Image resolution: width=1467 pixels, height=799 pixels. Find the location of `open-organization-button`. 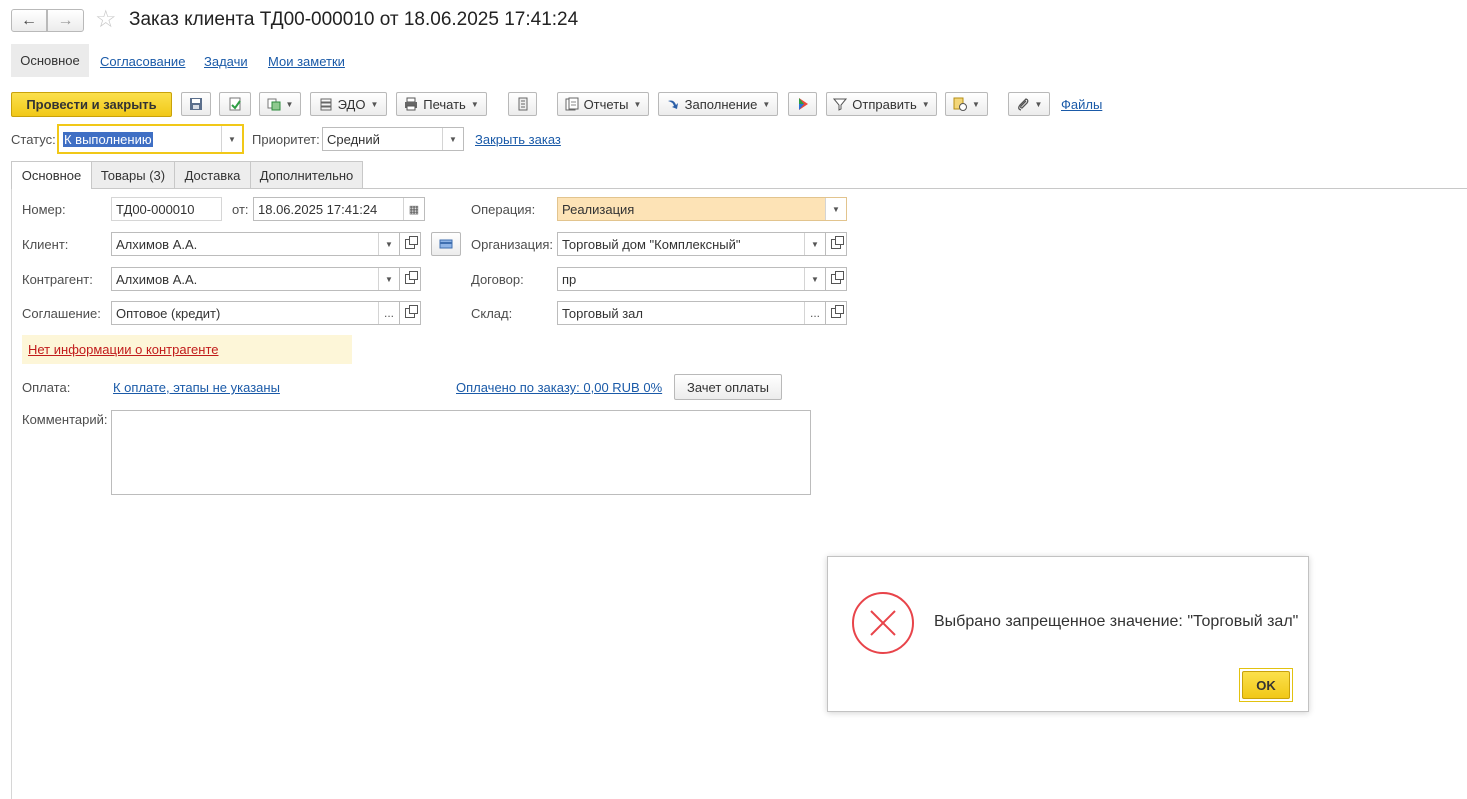

open-organization-button is located at coordinates (836, 244).